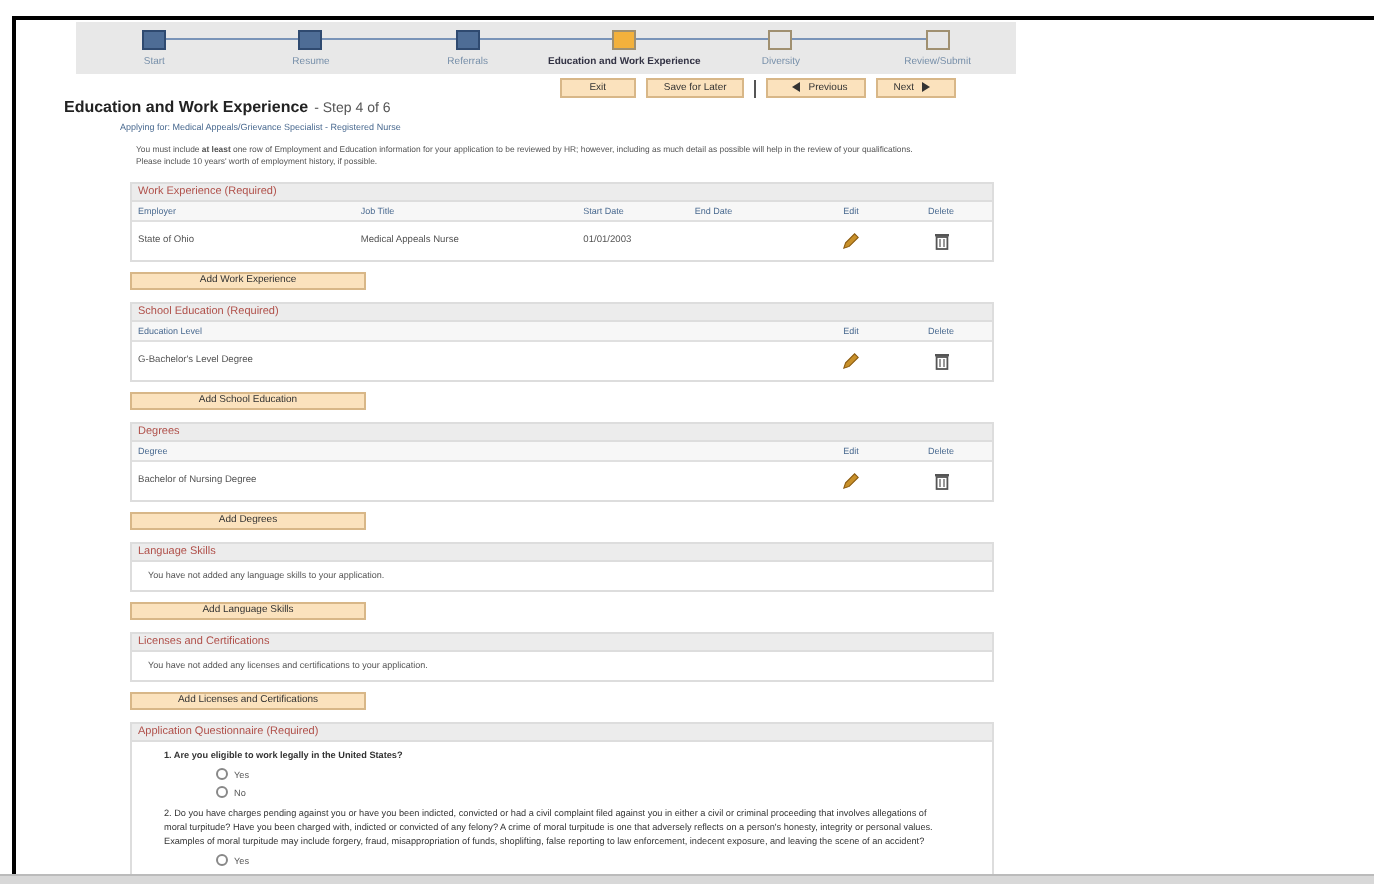  What do you see at coordinates (926, 87) in the screenshot?
I see `right-arrow-icon` at bounding box center [926, 87].